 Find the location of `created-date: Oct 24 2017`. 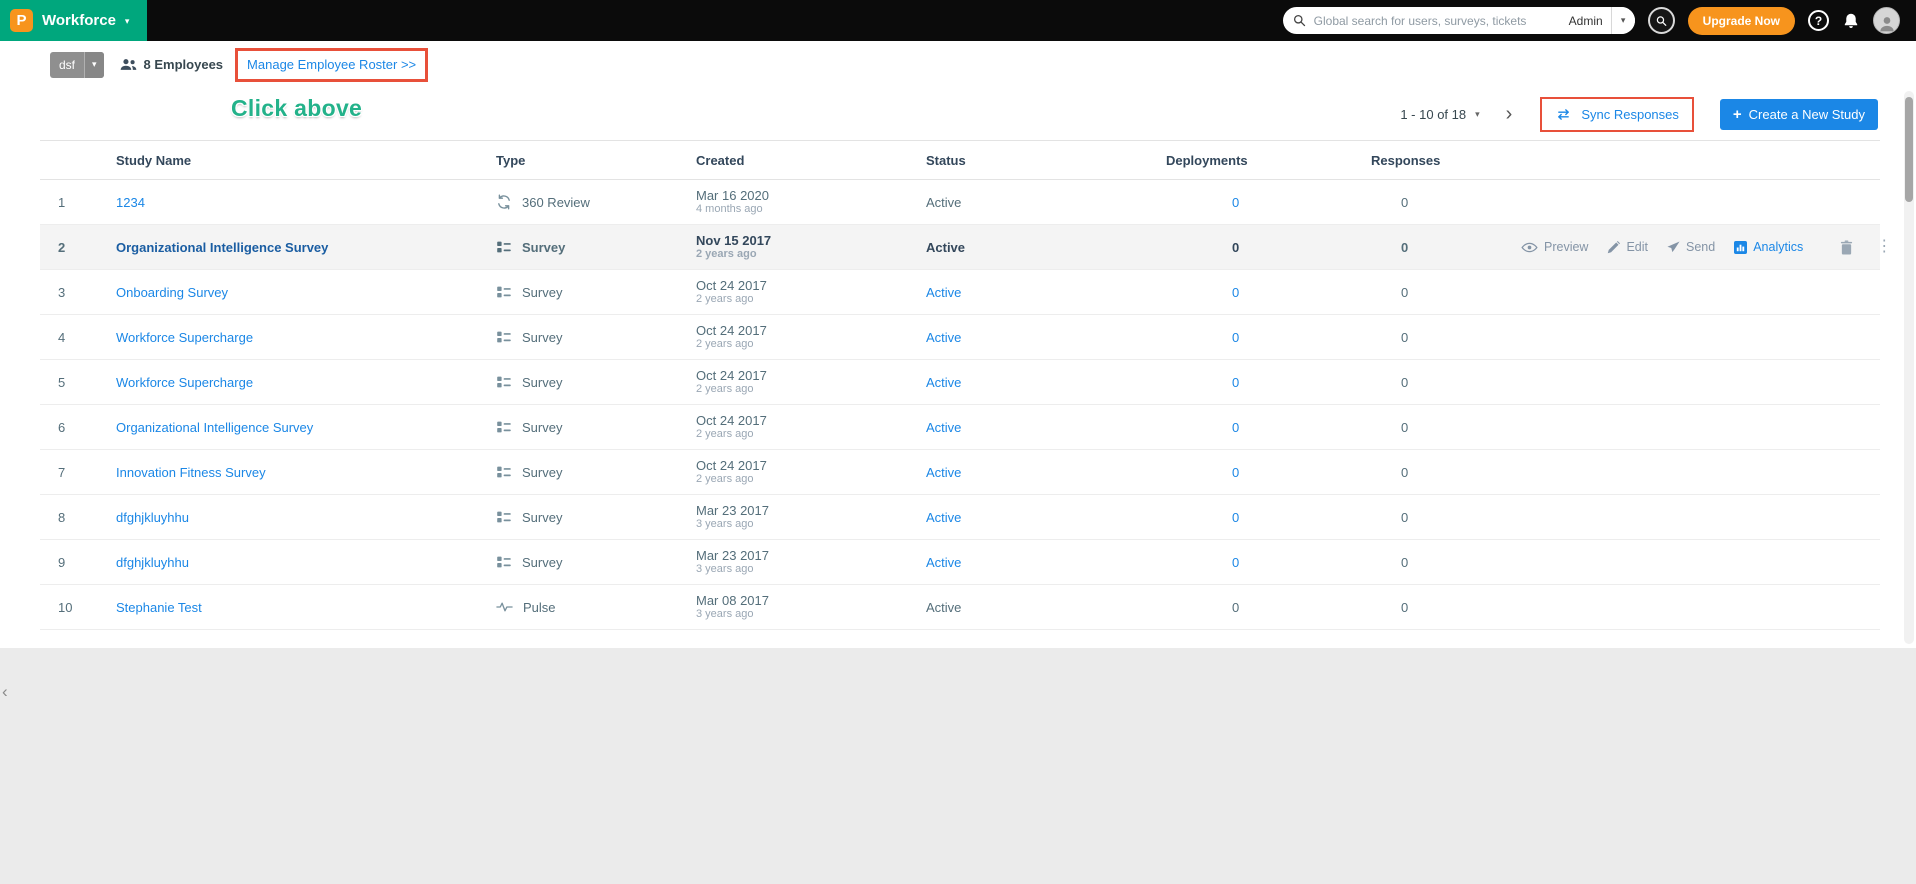

created-date: Oct 24 2017 is located at coordinates (731, 375).